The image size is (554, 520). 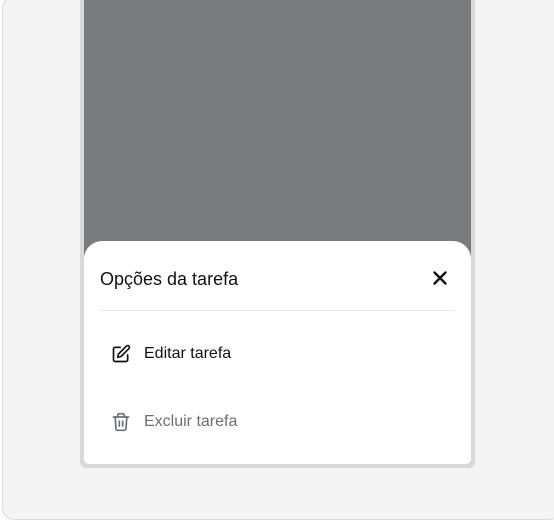 What do you see at coordinates (282, 422) in the screenshot?
I see `delete-task-button: Excluir tarefa` at bounding box center [282, 422].